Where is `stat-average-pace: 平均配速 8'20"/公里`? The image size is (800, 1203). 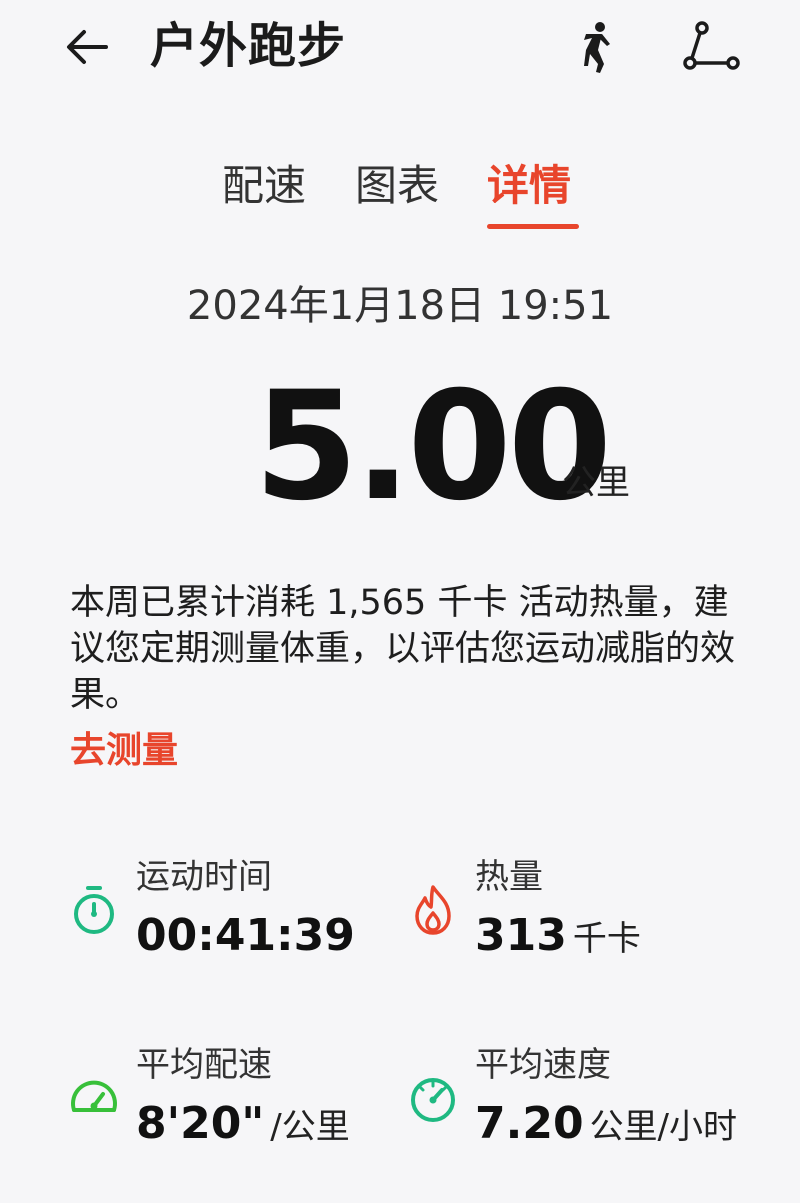
stat-average-pace: 平均配速 8'20"/公里 is located at coordinates (236, 1105).